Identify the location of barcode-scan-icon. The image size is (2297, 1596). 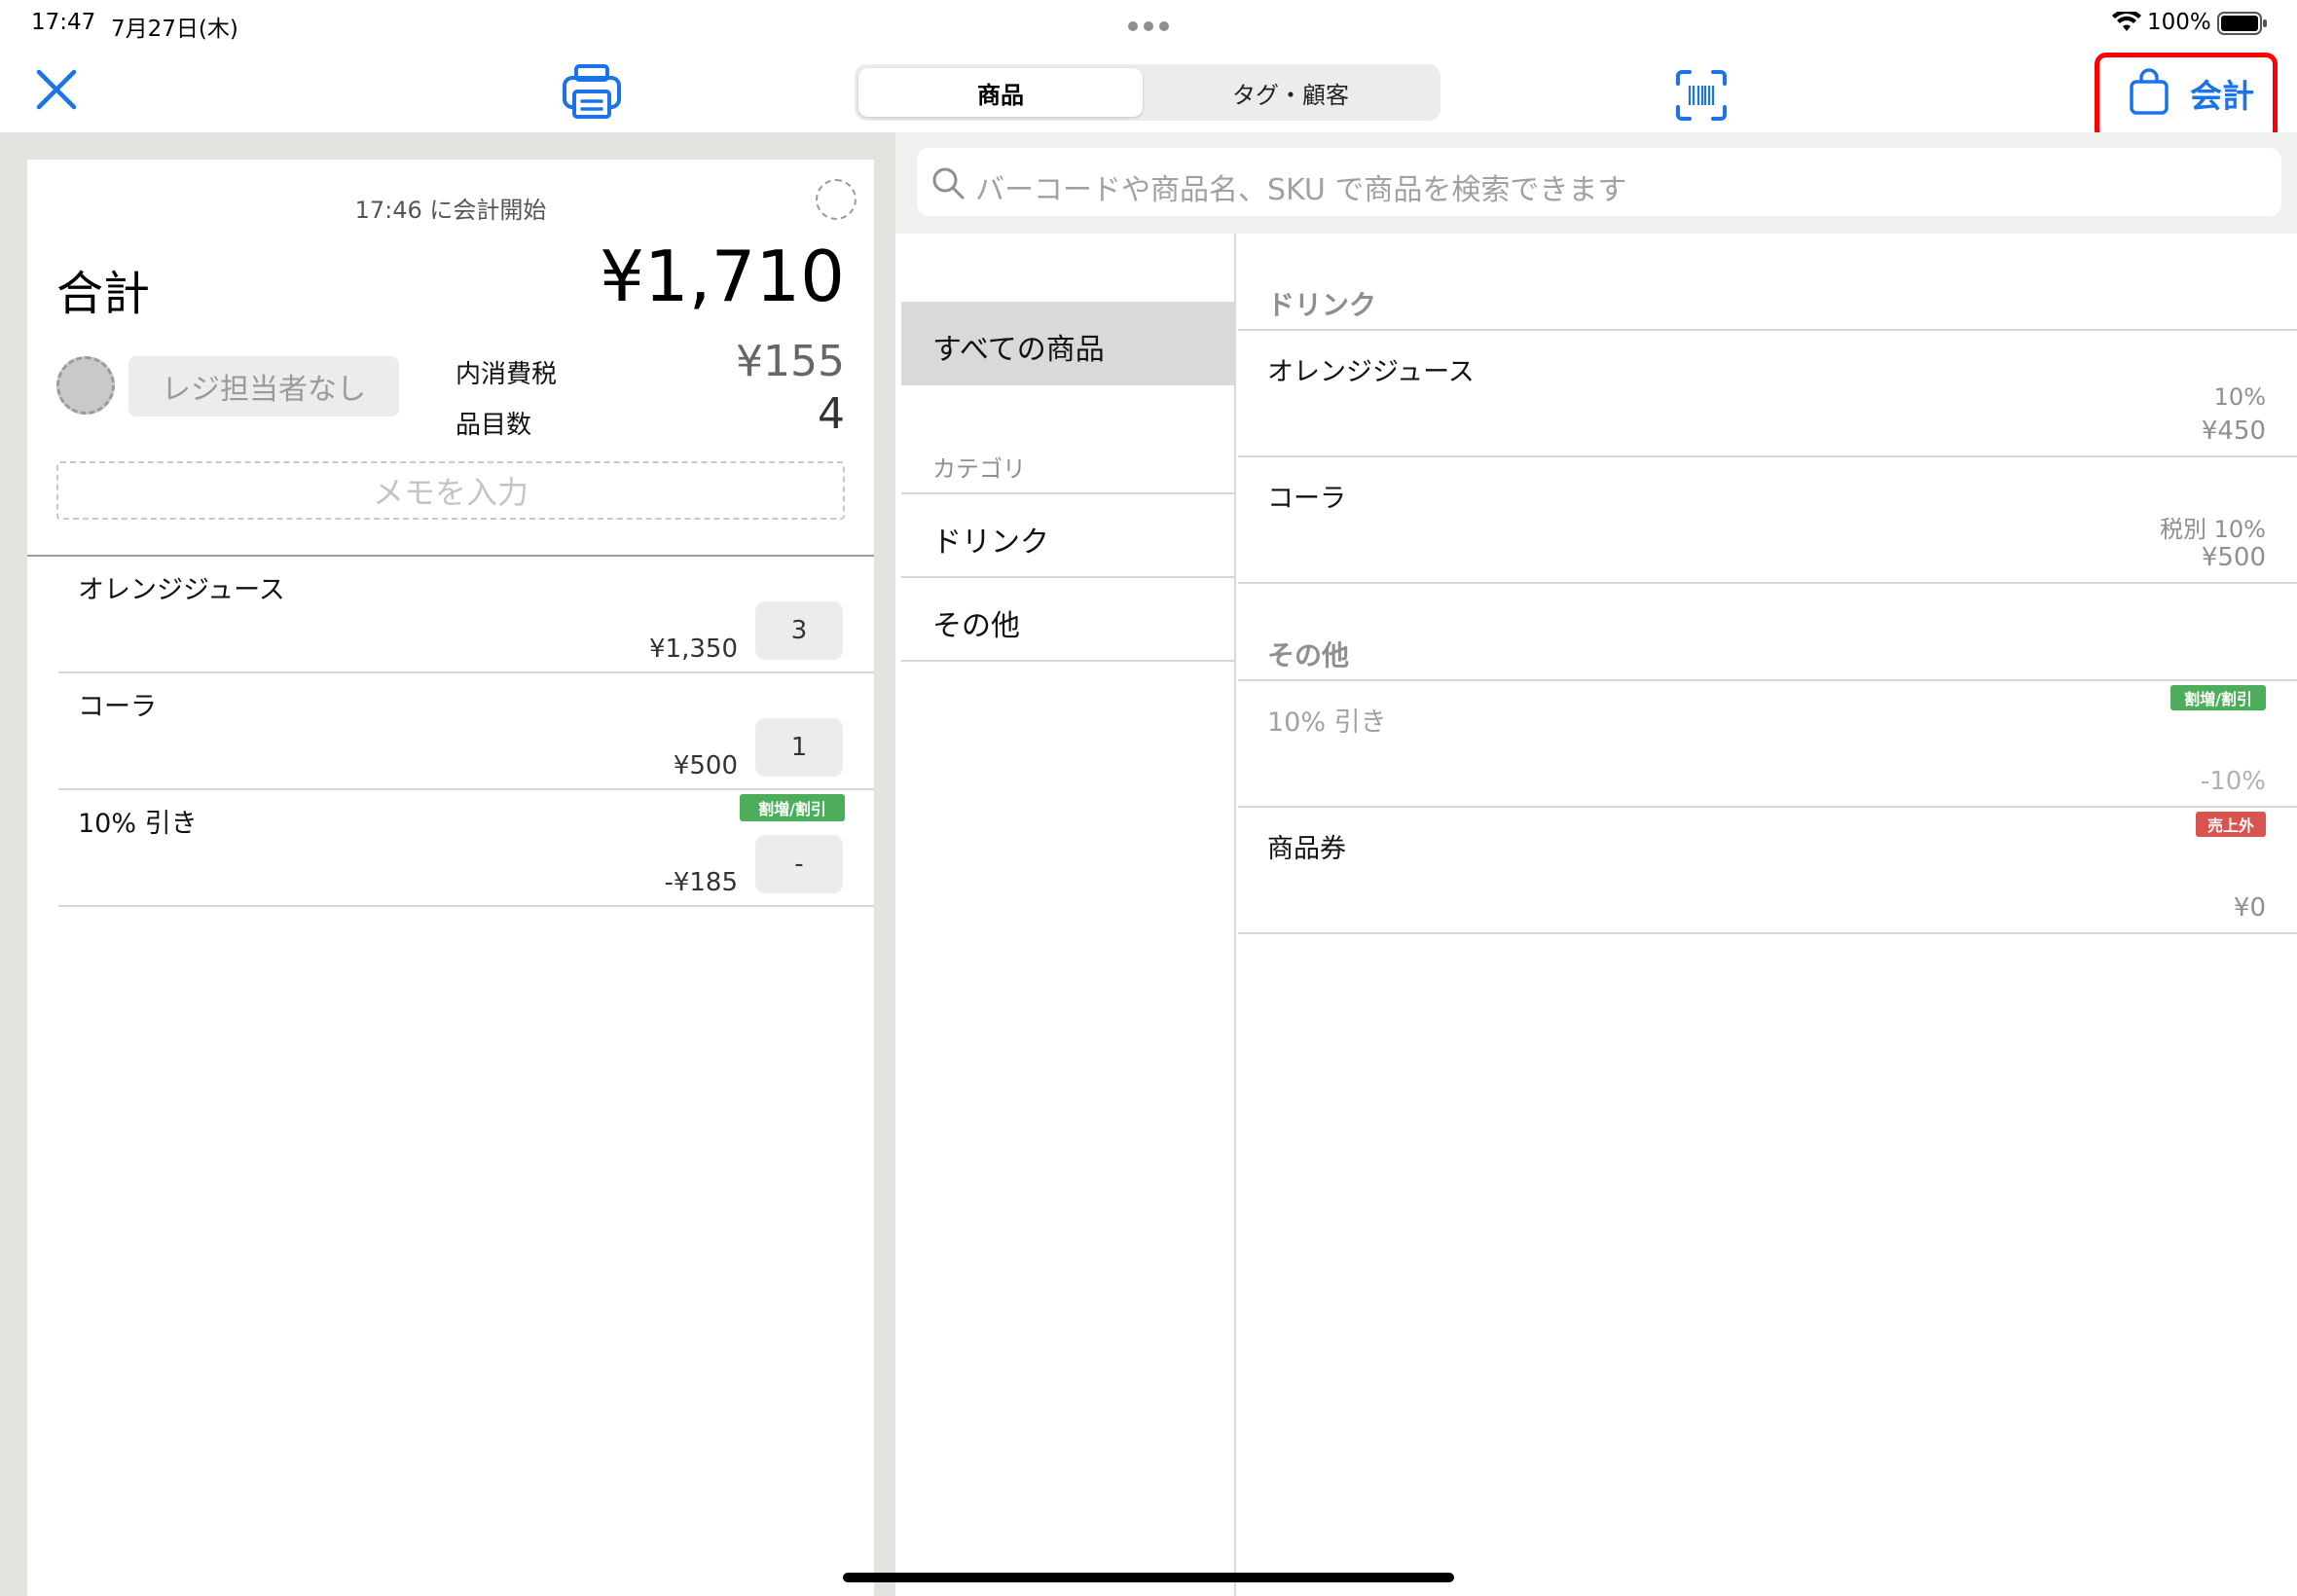
(1701, 95).